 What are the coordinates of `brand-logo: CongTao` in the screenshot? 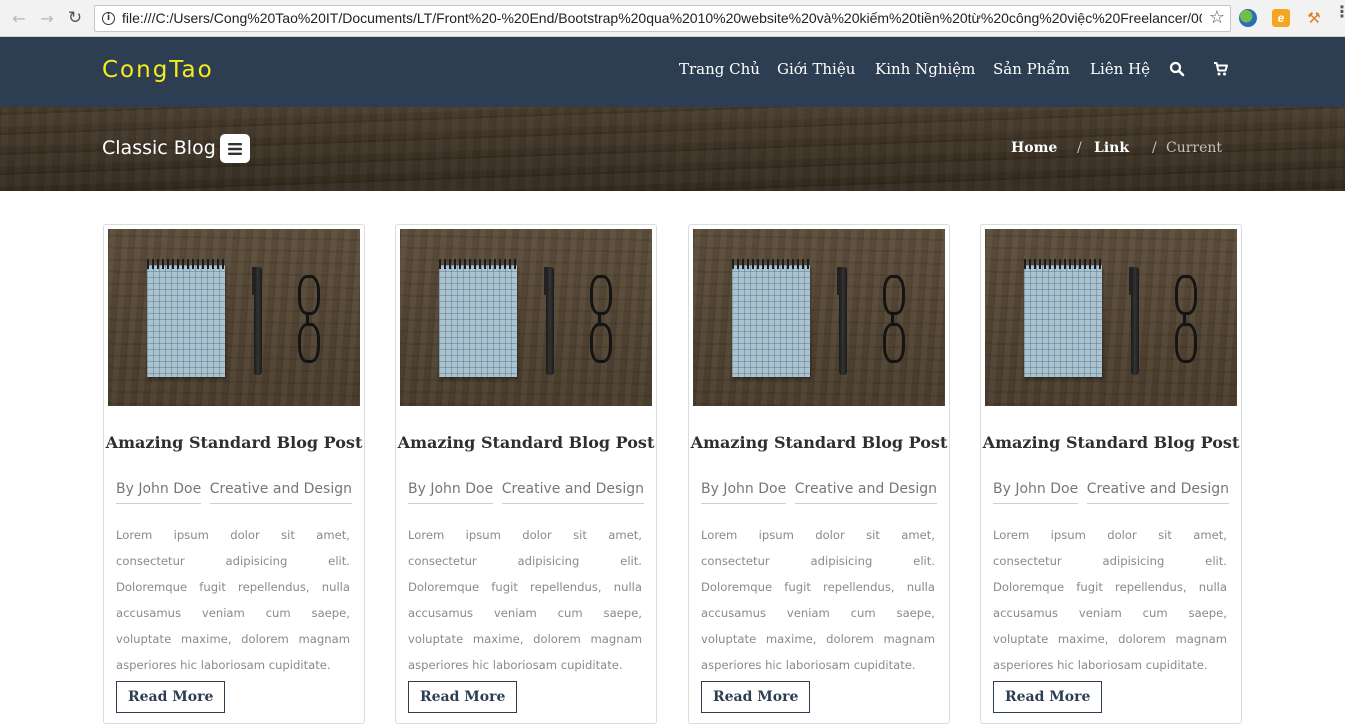 It's located at (158, 70).